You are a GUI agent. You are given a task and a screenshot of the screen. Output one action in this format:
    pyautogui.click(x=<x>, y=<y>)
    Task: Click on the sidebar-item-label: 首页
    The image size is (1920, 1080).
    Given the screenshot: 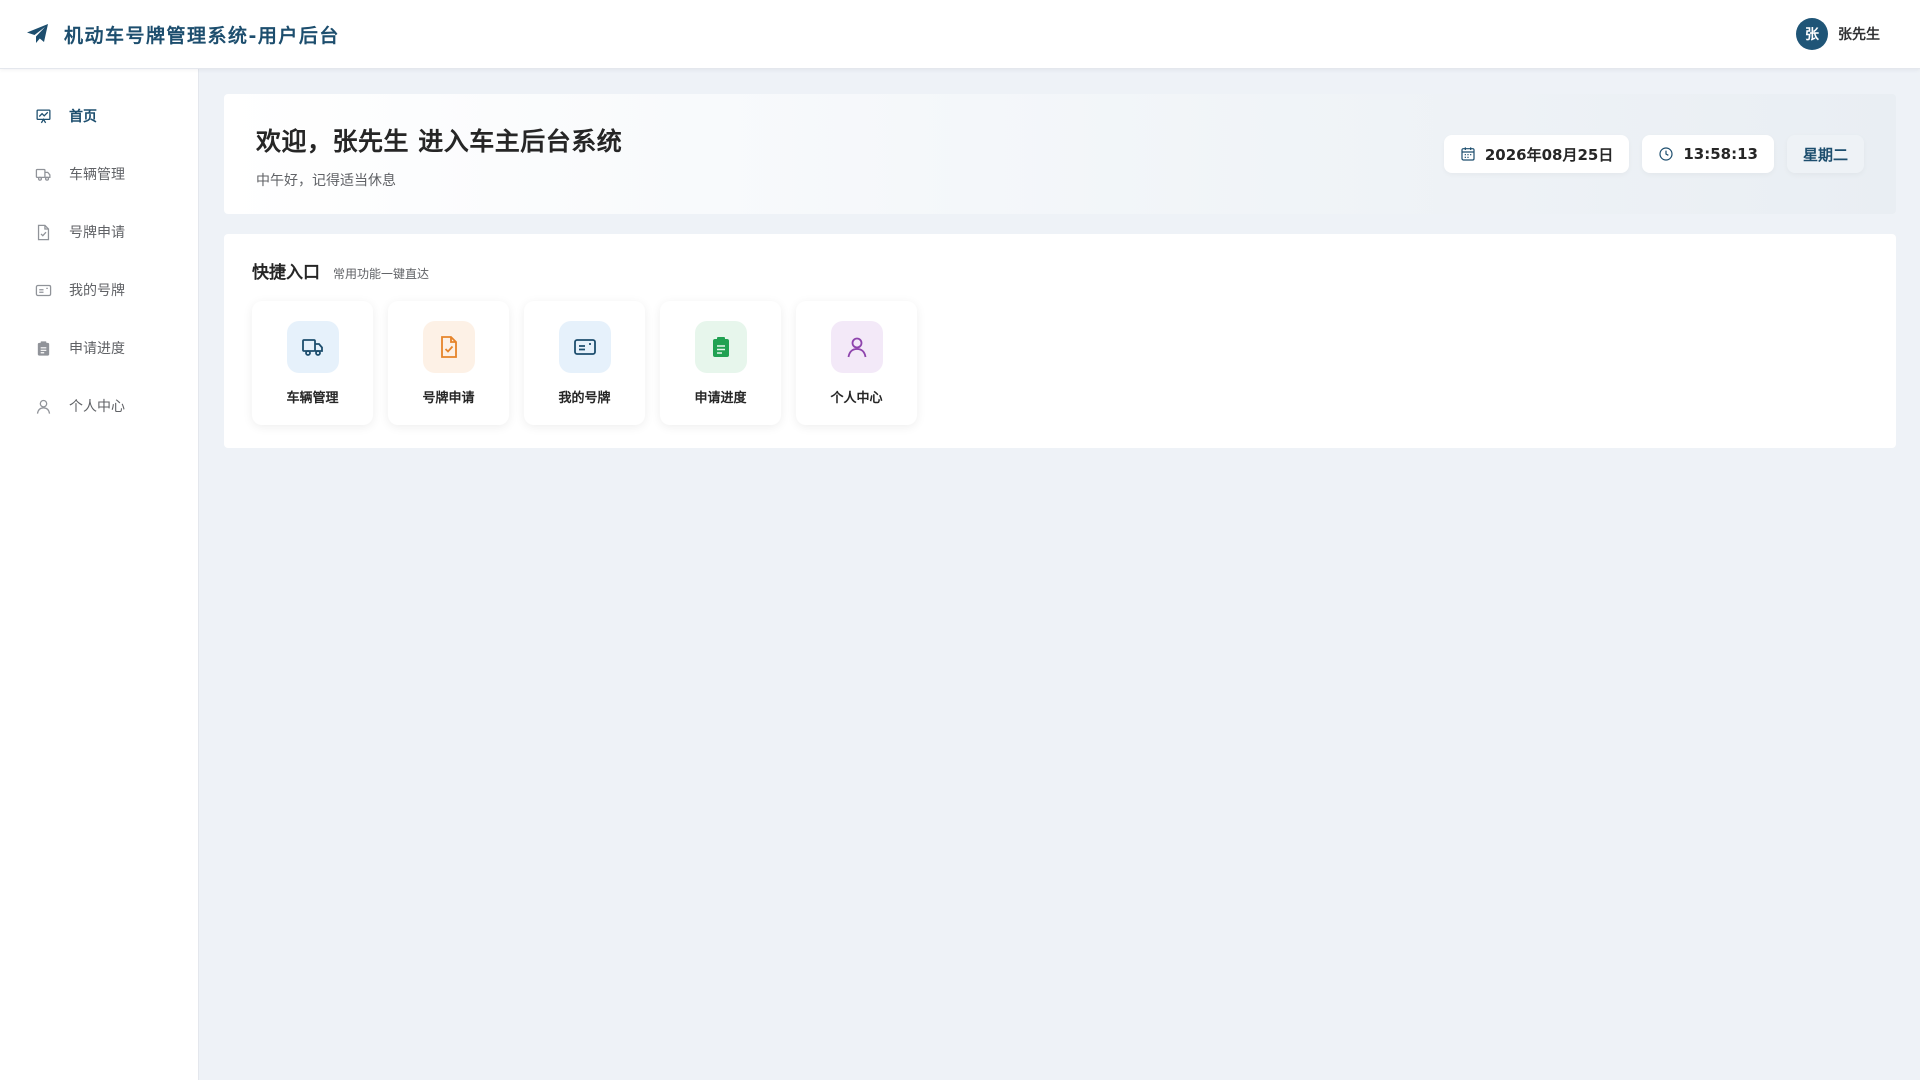 What is the action you would take?
    pyautogui.click(x=83, y=117)
    